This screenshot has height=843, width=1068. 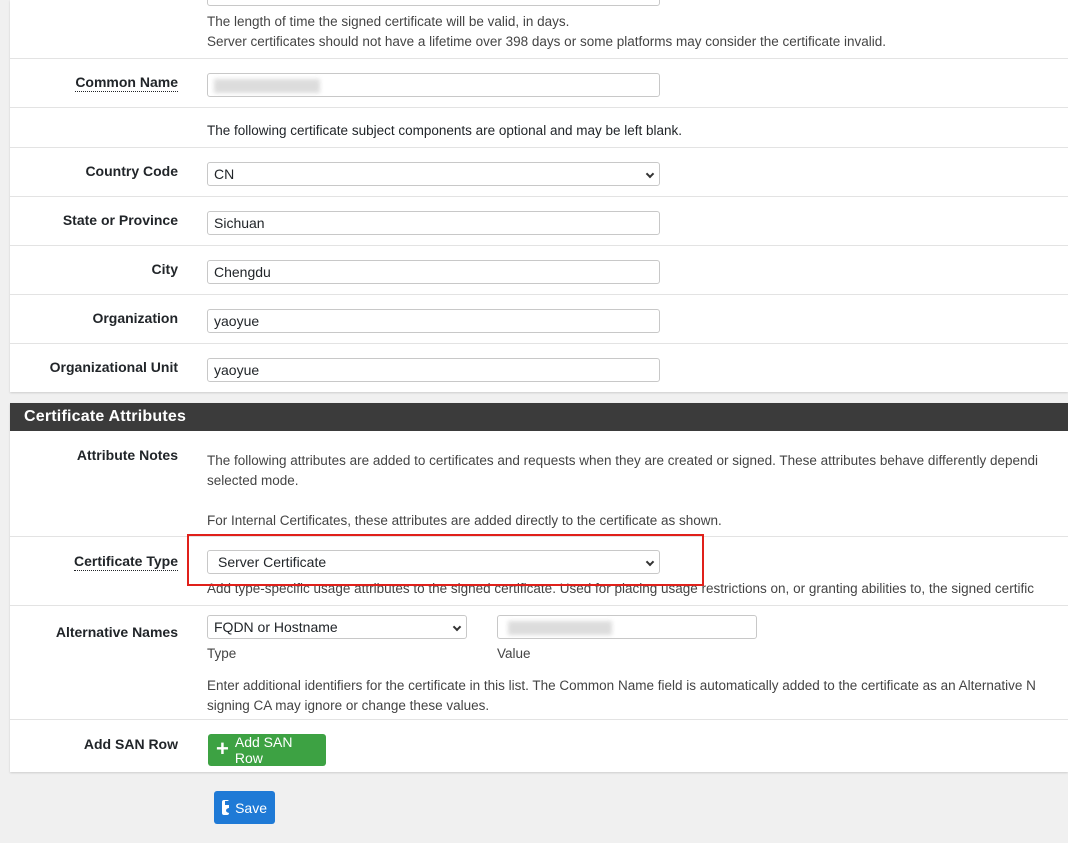 I want to click on add-san-row: Add SAN Row + Add SAN Row, so click(x=539, y=746).